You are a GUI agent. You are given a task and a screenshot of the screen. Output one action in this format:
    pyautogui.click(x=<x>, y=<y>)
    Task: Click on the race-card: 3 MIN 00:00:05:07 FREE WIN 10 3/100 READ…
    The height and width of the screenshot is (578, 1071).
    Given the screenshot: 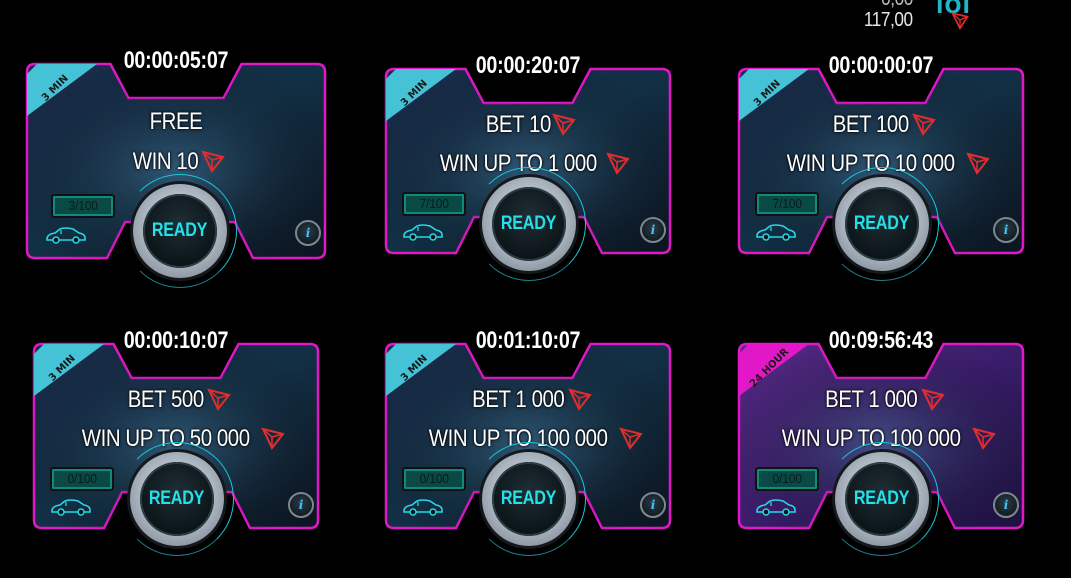 What is the action you would take?
    pyautogui.click(x=176, y=167)
    